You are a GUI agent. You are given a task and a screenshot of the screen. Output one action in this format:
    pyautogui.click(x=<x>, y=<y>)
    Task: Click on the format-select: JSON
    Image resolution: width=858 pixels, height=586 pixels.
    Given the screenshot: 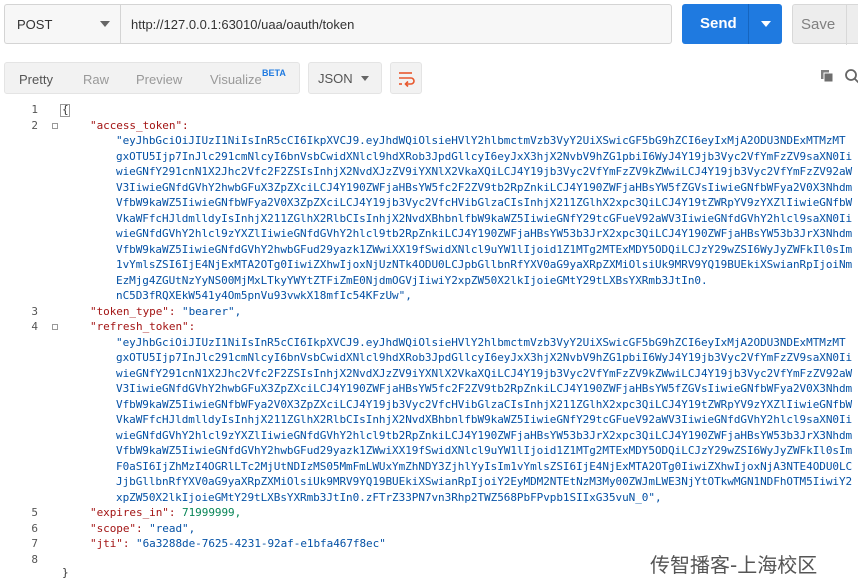 What is the action you would take?
    pyautogui.click(x=345, y=78)
    